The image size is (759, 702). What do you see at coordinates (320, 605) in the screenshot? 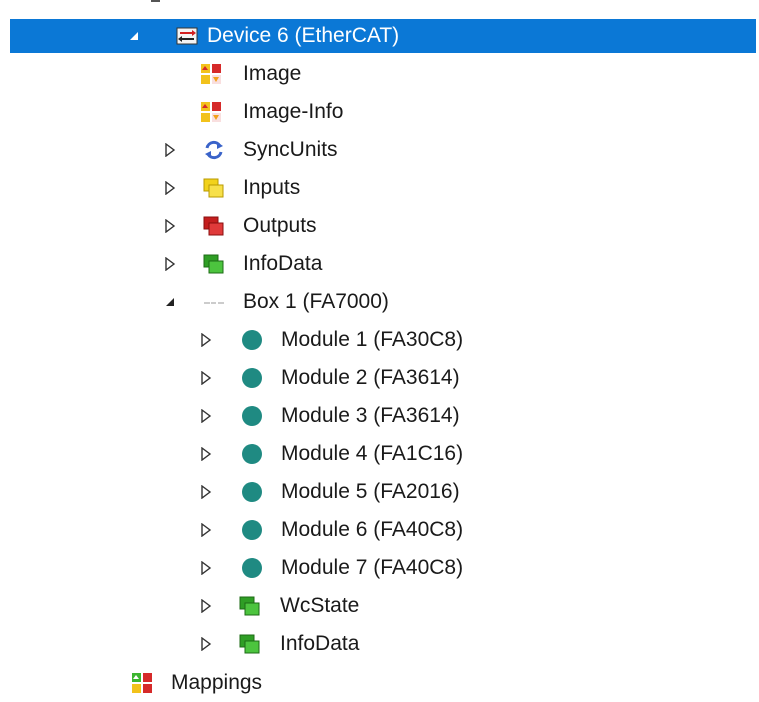
I see `tree-item-label: WcState` at bounding box center [320, 605].